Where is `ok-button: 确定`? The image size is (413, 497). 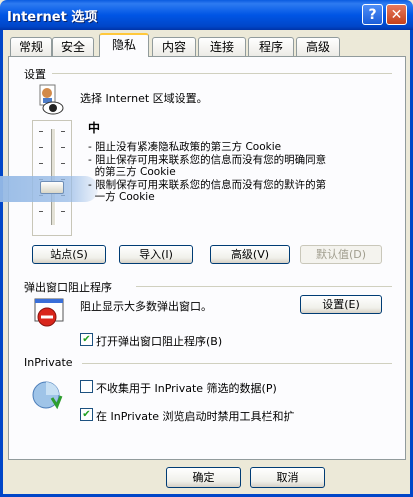
ok-button: 确定 is located at coordinates (203, 477).